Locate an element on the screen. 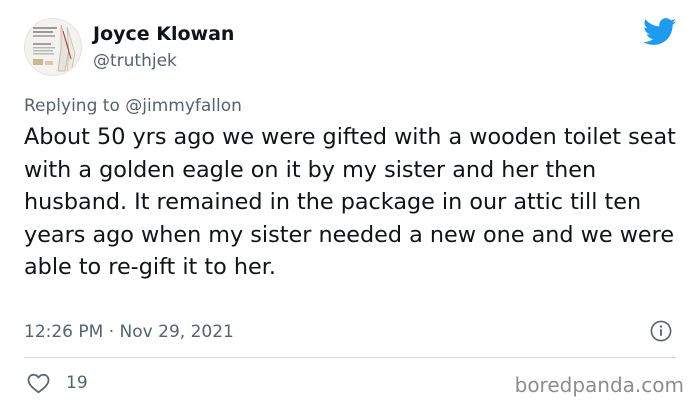 The height and width of the screenshot is (410, 700). user-info: Joyce Klowan @truthjek is located at coordinates (163, 47).